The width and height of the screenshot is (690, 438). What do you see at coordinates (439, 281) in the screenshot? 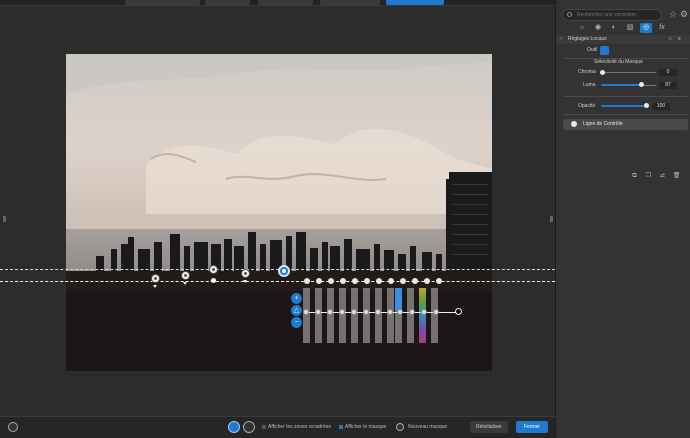
I see `color-icon` at bounding box center [439, 281].